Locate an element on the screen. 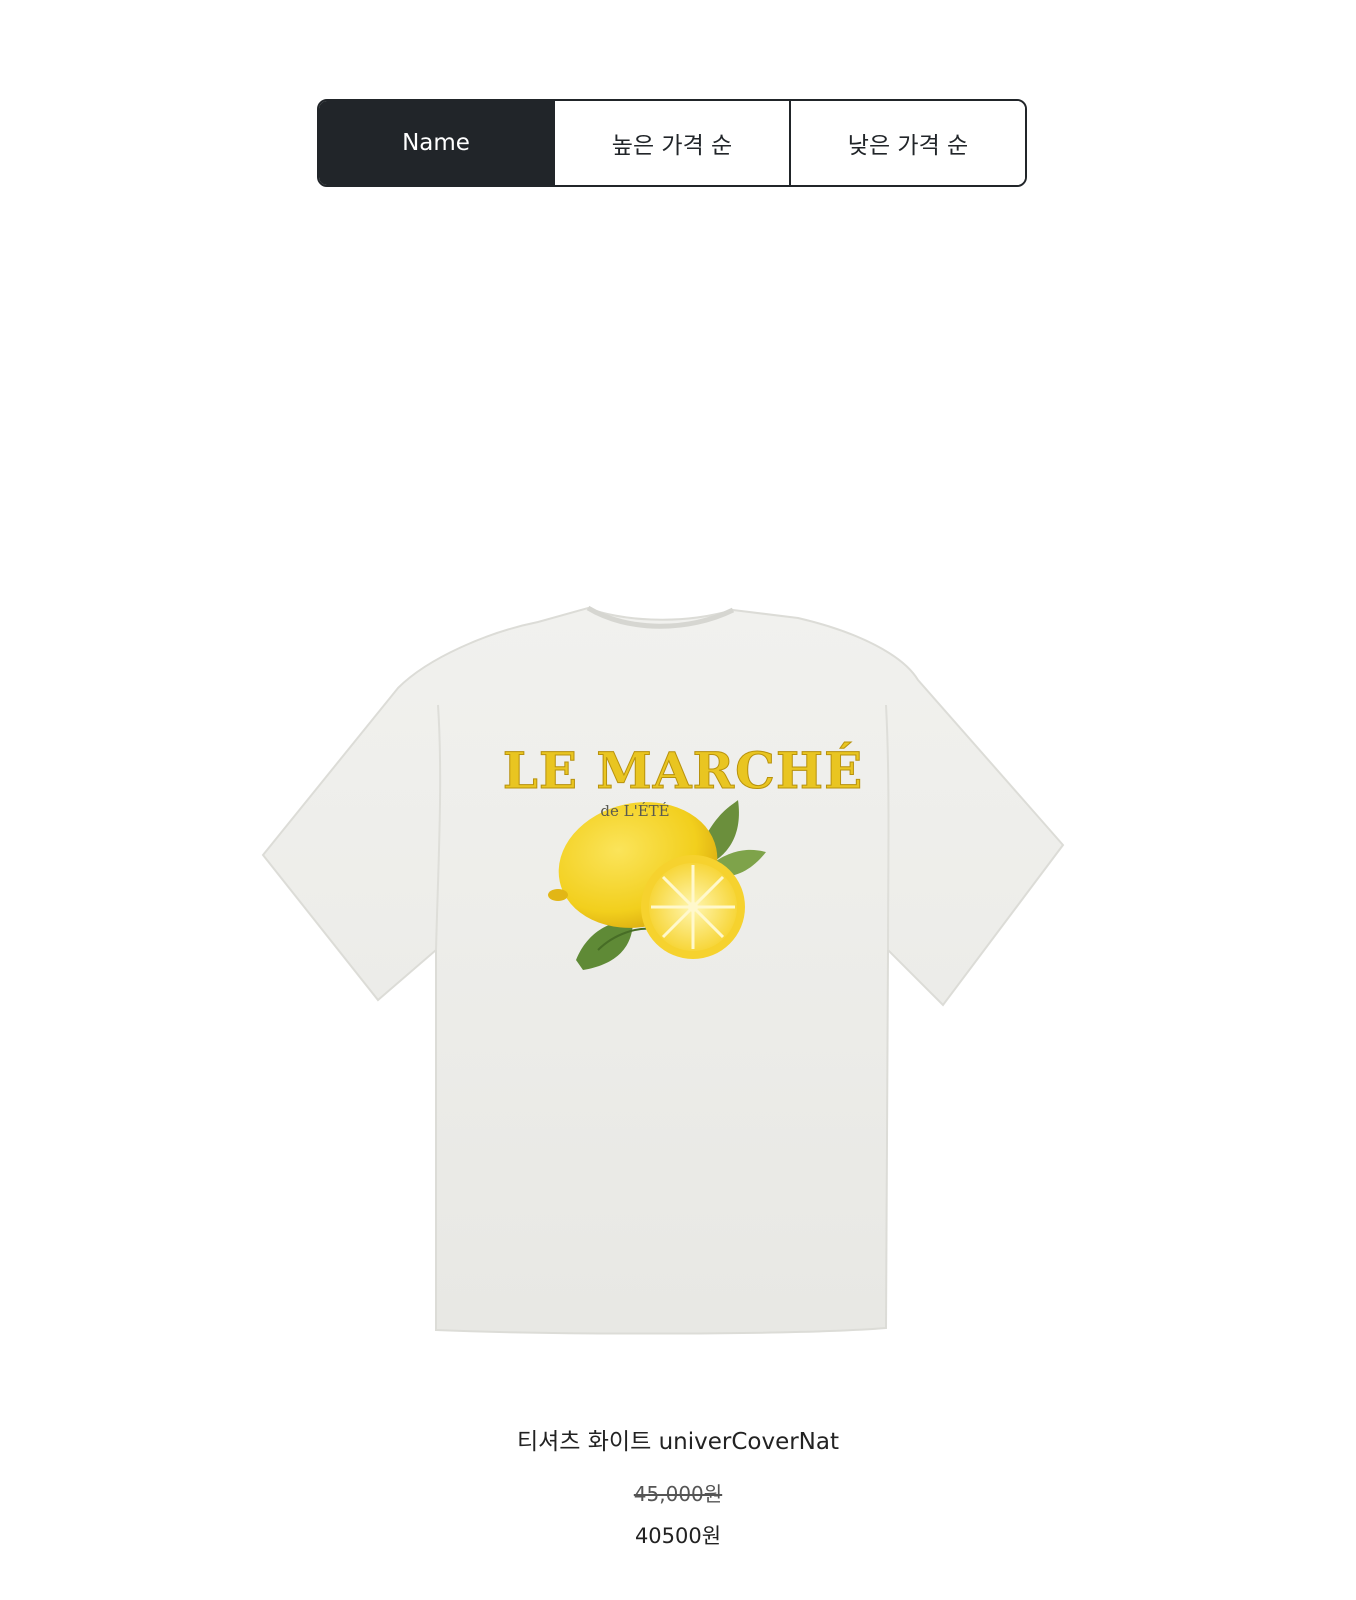 This screenshot has width=1356, height=1600. original-price: 45,000원 is located at coordinates (678, 1494).